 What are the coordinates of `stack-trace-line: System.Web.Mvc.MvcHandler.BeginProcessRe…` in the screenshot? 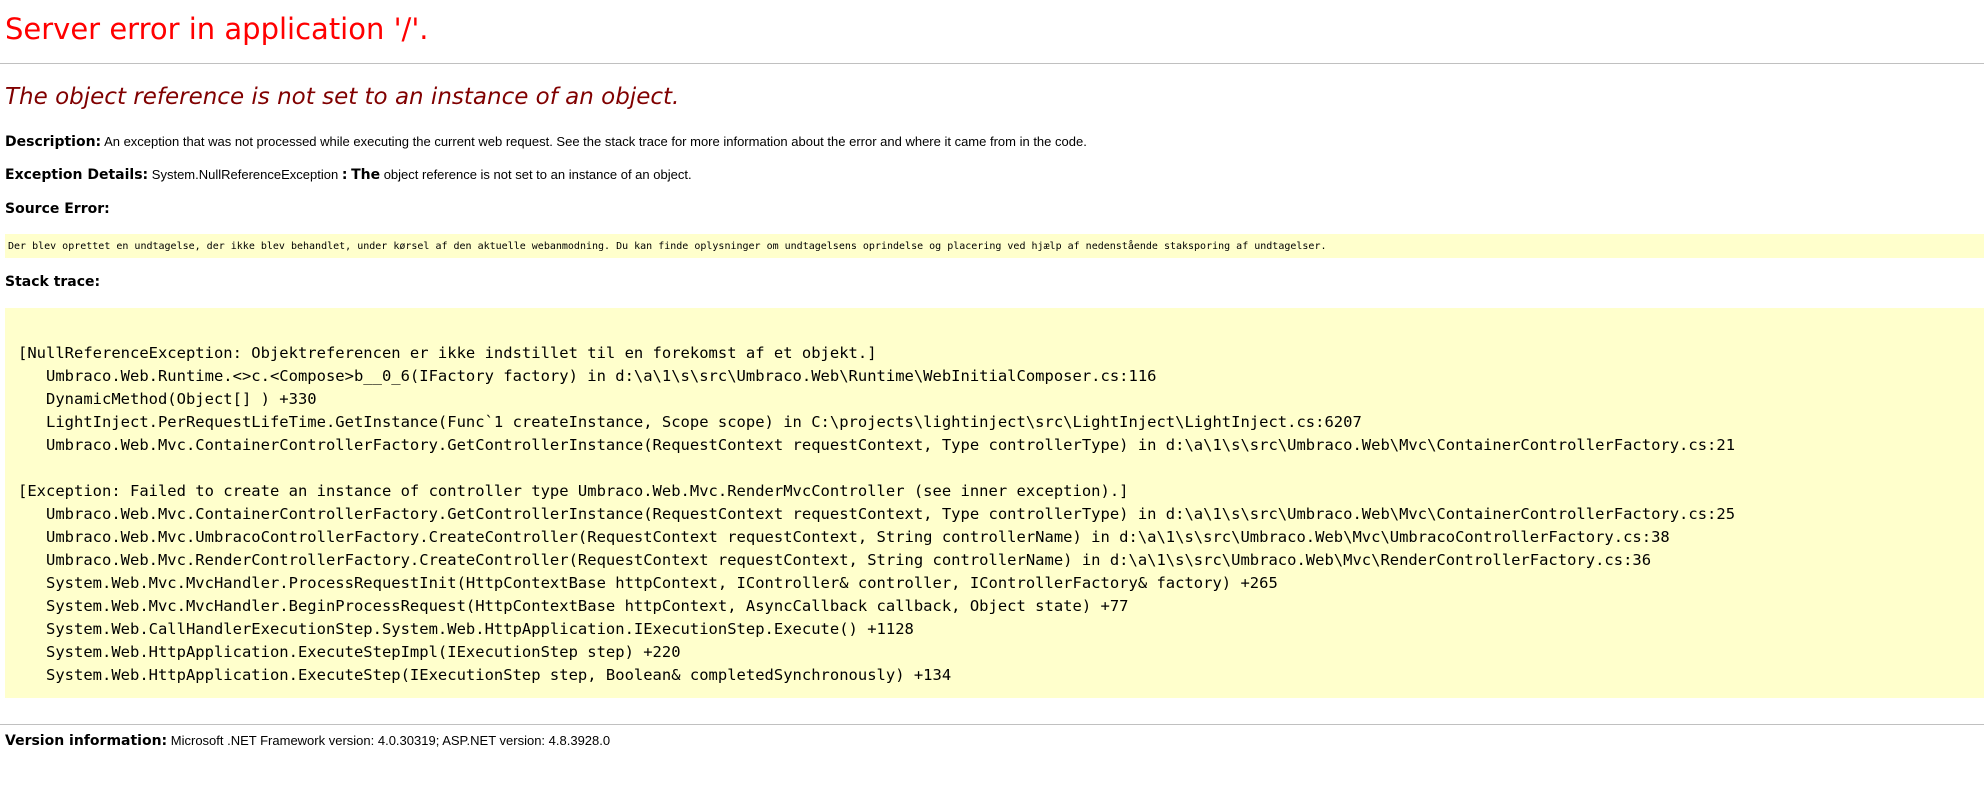 It's located at (573, 606).